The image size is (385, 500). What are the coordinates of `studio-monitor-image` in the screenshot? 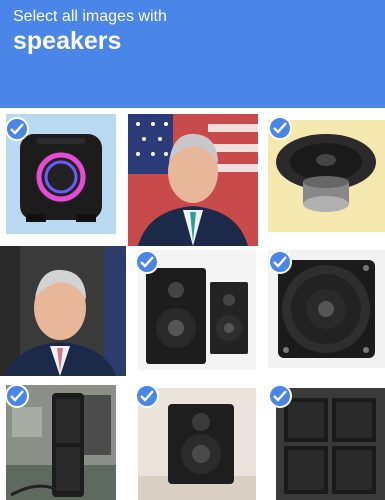 It's located at (197, 444).